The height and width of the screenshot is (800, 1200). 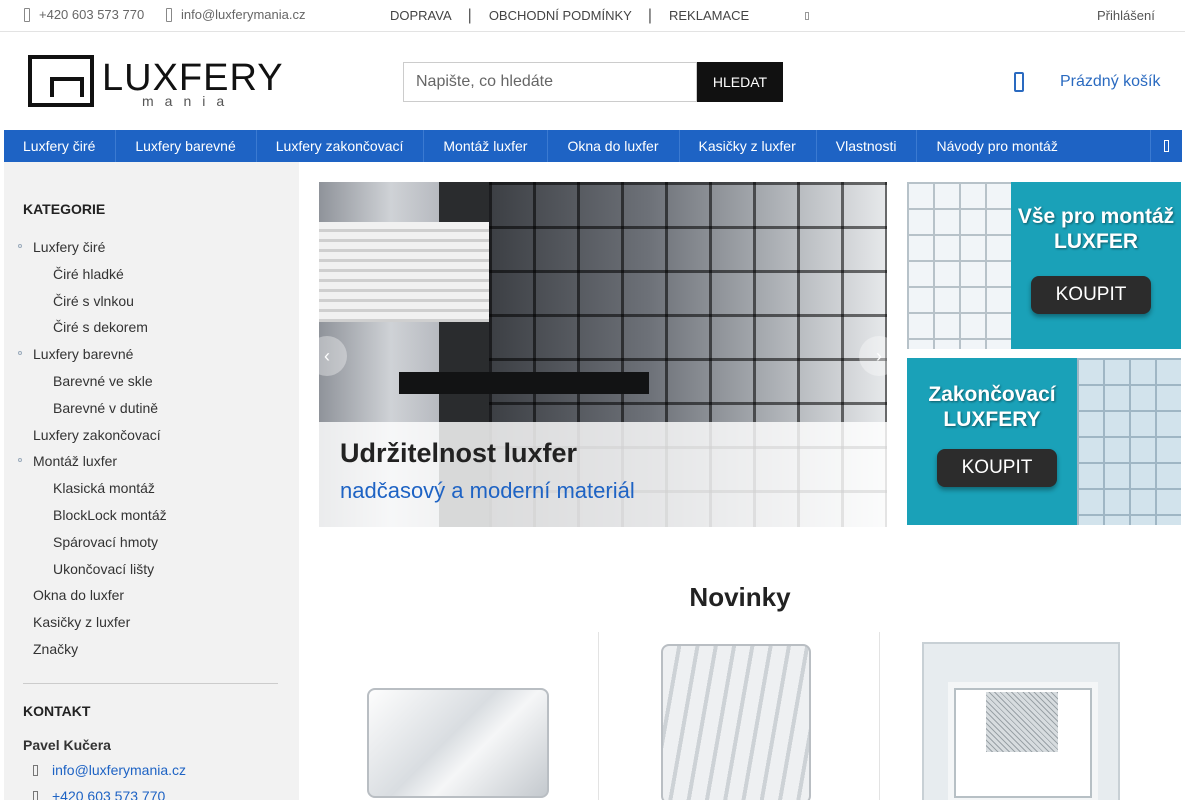 I want to click on main-nav-item-vlastnosti: Vlastnosti, so click(x=867, y=146).